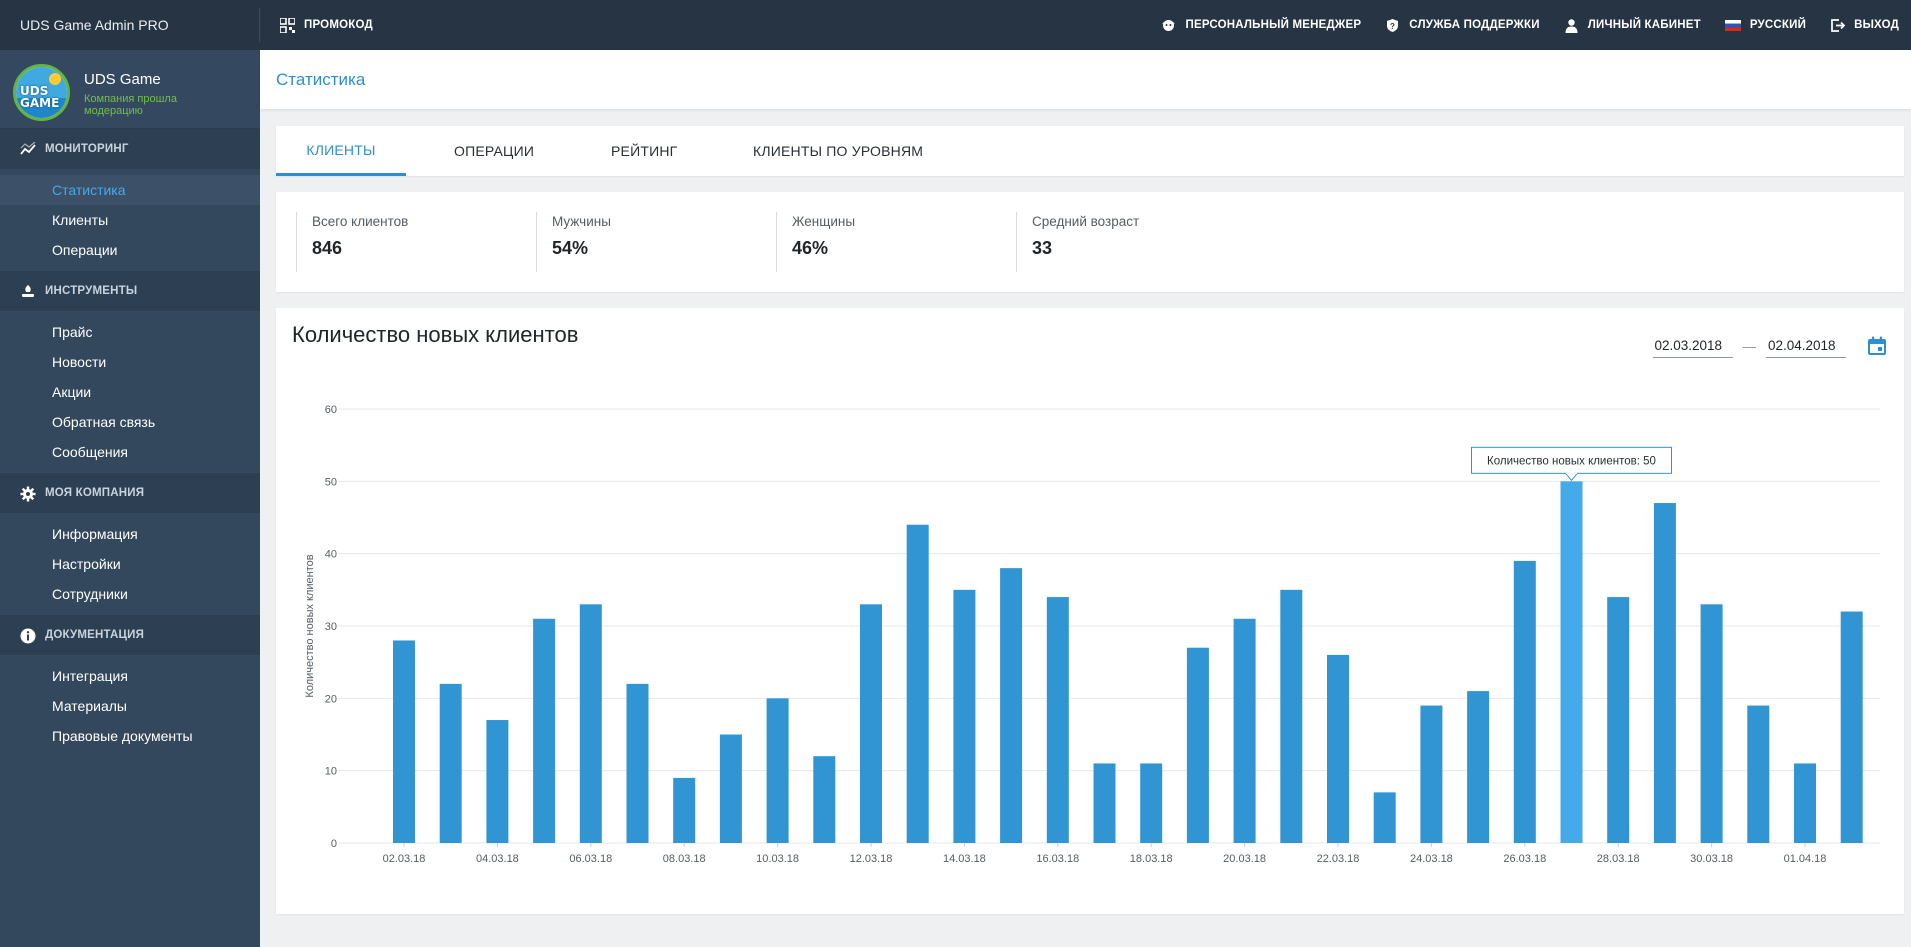 This screenshot has height=947, width=1911. What do you see at coordinates (1692, 346) in the screenshot?
I see `date-from-input` at bounding box center [1692, 346].